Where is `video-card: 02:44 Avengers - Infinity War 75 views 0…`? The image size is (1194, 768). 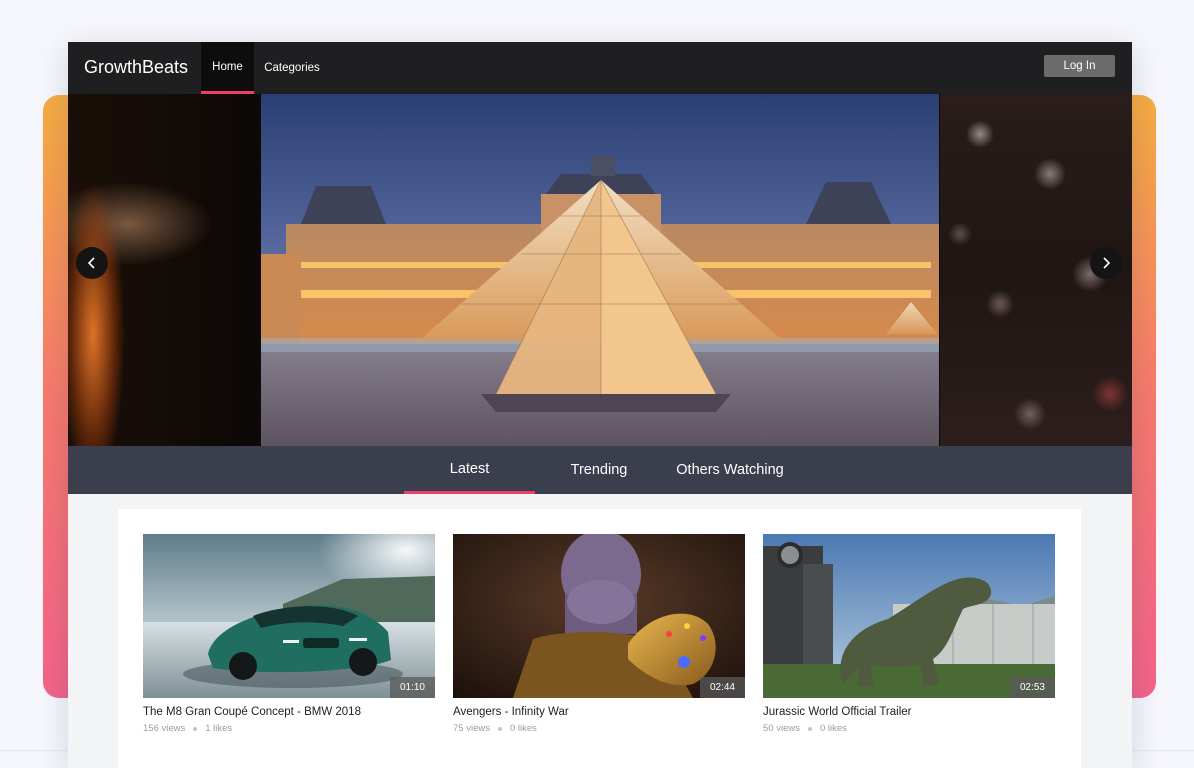 video-card: 02:44 Avengers - Infinity War 75 views 0… is located at coordinates (599, 634).